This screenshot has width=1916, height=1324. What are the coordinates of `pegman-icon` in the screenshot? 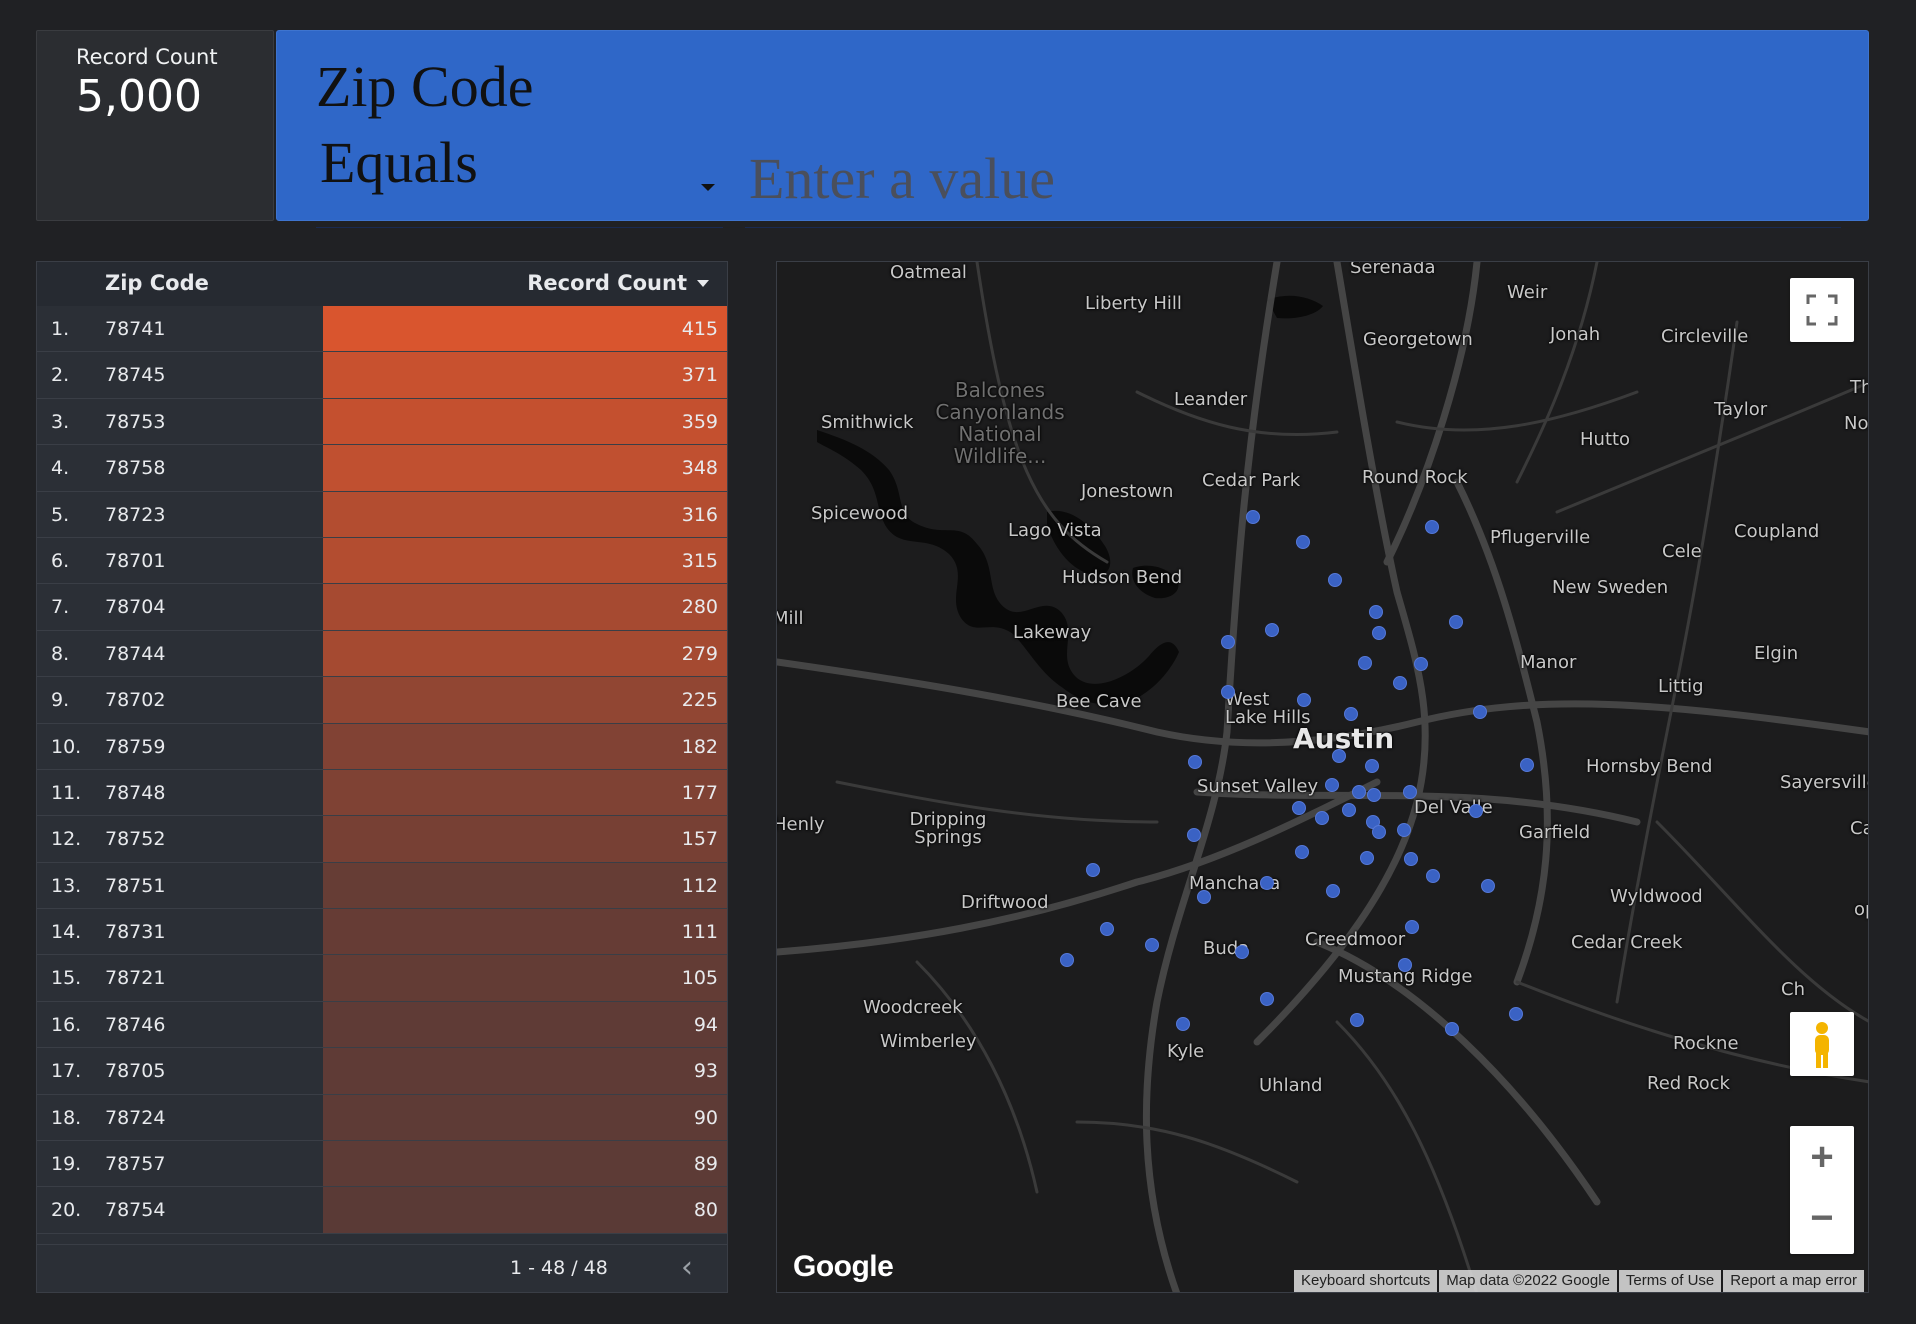 It's located at (1822, 1044).